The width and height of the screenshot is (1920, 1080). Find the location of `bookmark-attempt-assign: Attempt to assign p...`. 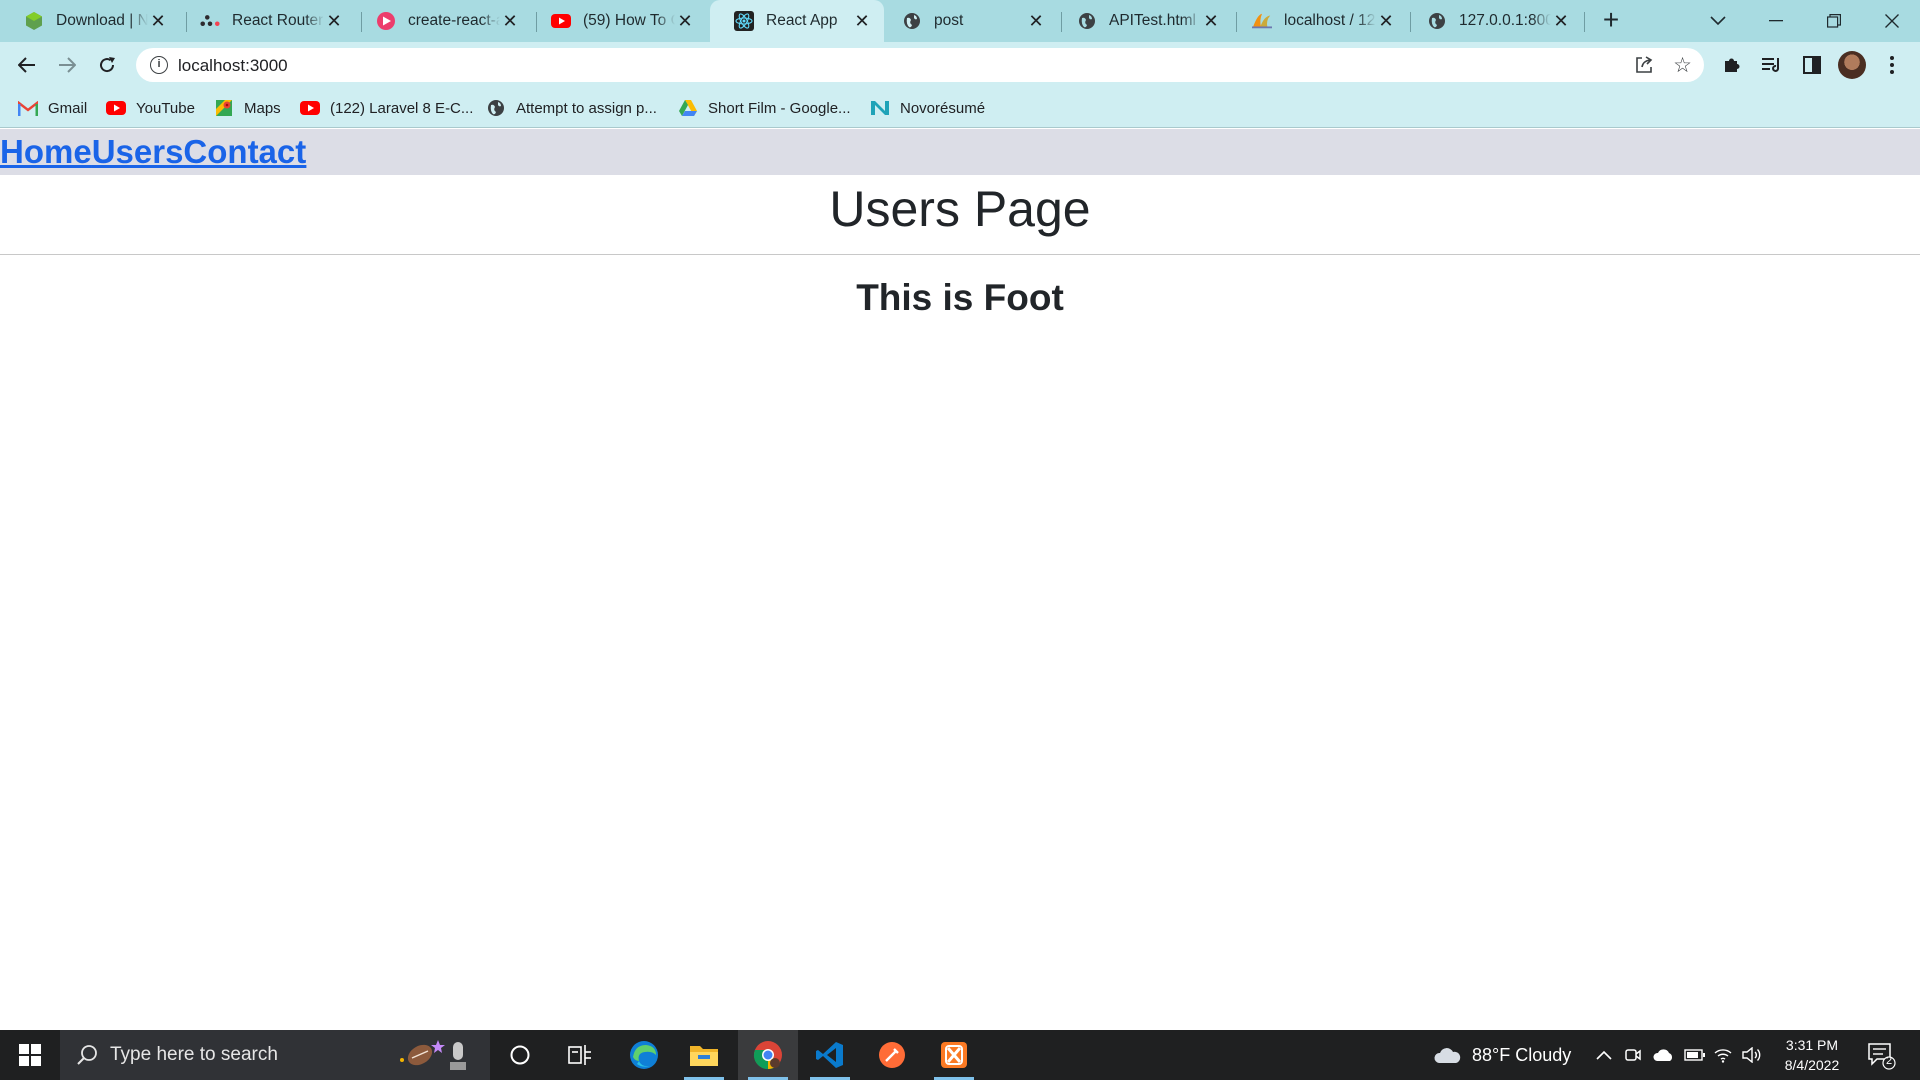

bookmark-attempt-assign: Attempt to assign p... is located at coordinates (571, 108).